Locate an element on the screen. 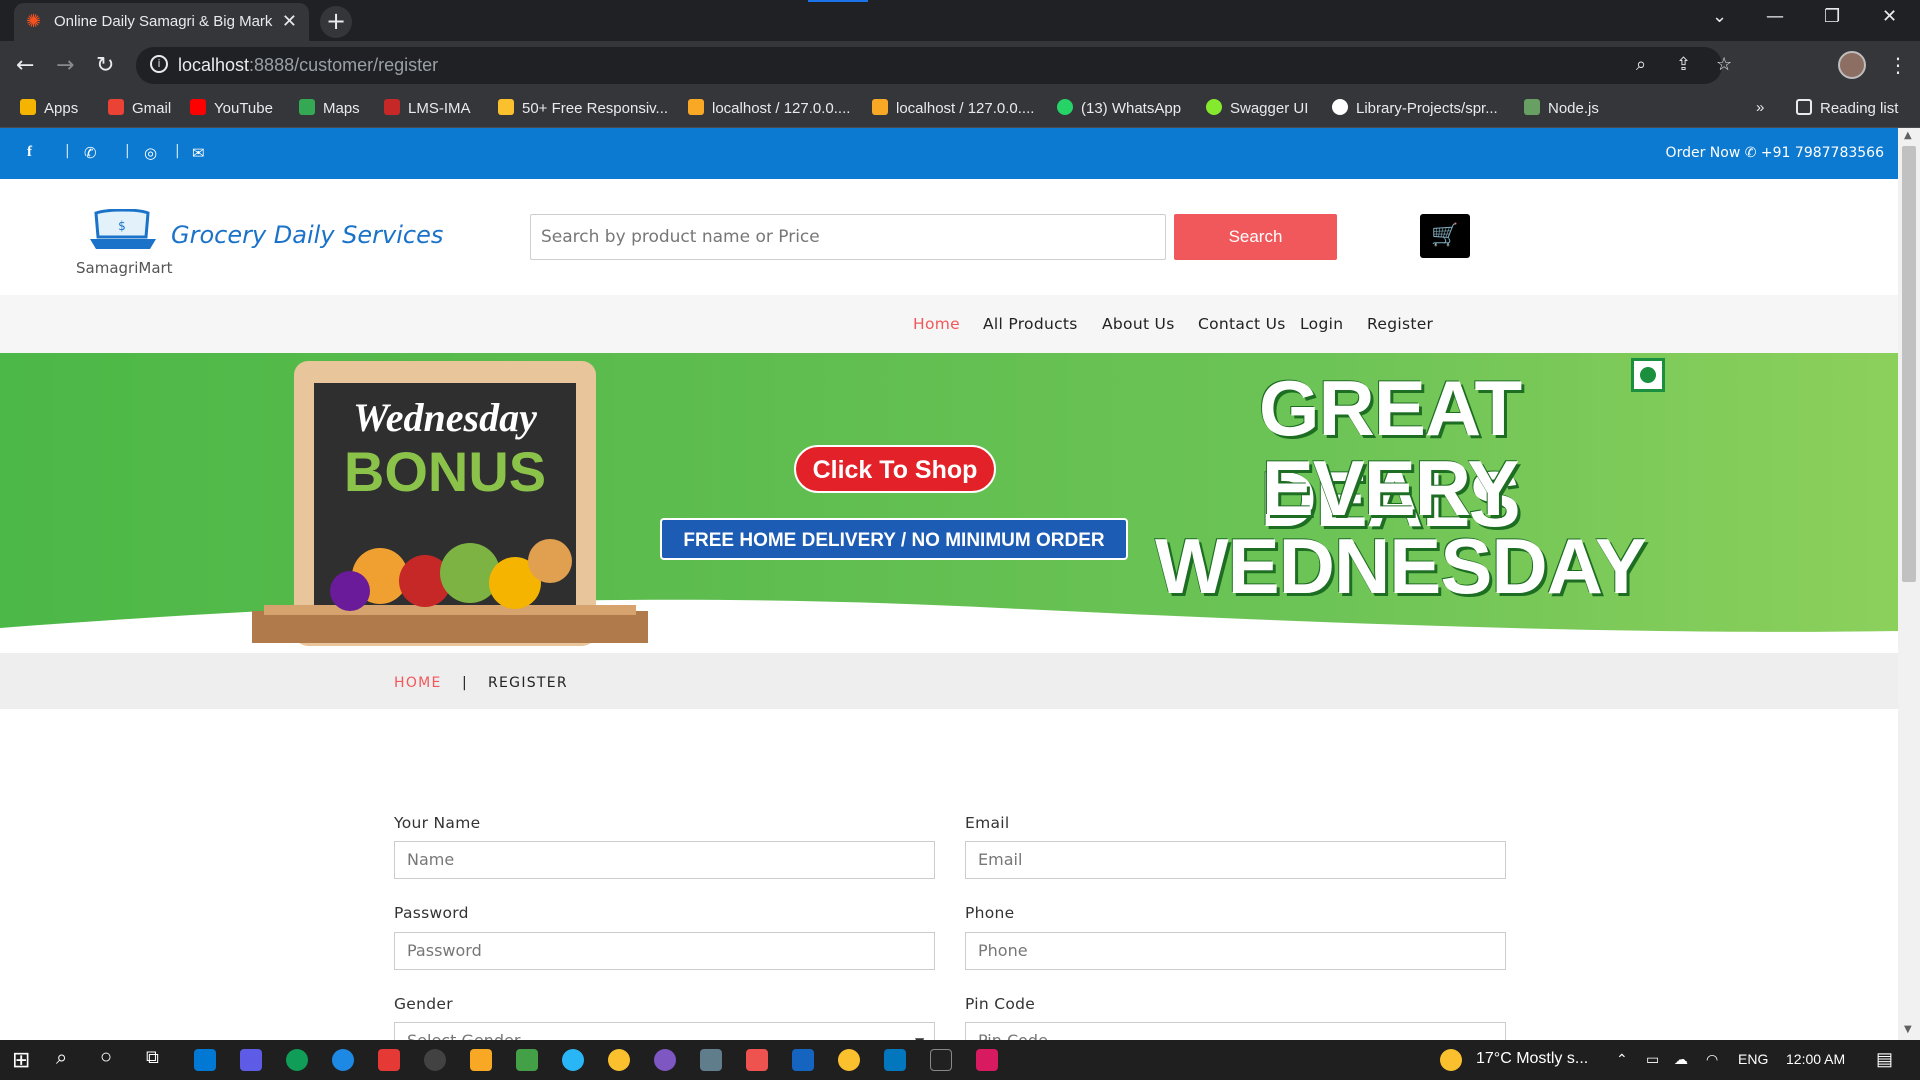  windows-start-icon: ⊞ is located at coordinates (21, 1060).